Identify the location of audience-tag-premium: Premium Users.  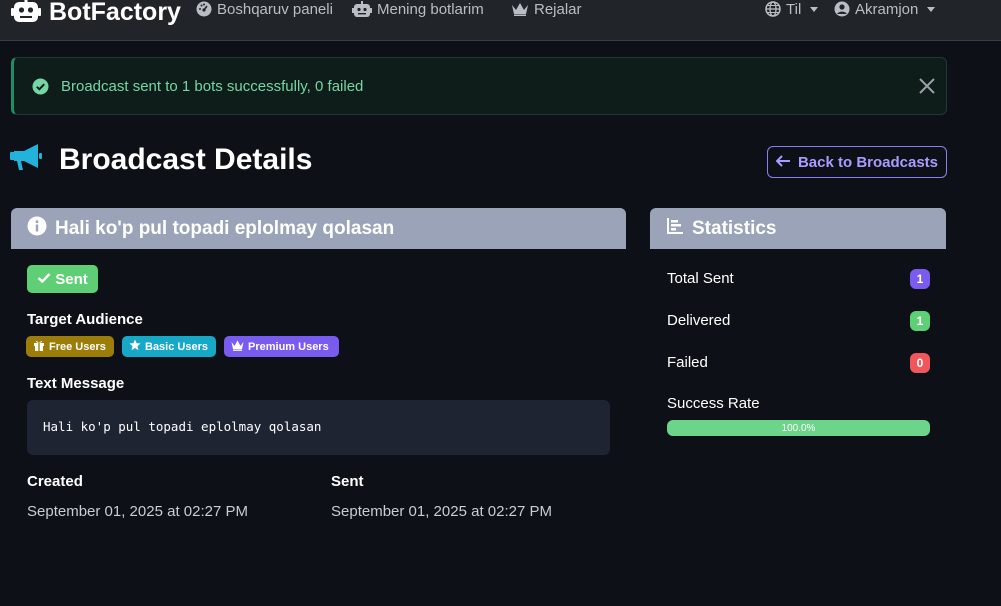
(281, 346).